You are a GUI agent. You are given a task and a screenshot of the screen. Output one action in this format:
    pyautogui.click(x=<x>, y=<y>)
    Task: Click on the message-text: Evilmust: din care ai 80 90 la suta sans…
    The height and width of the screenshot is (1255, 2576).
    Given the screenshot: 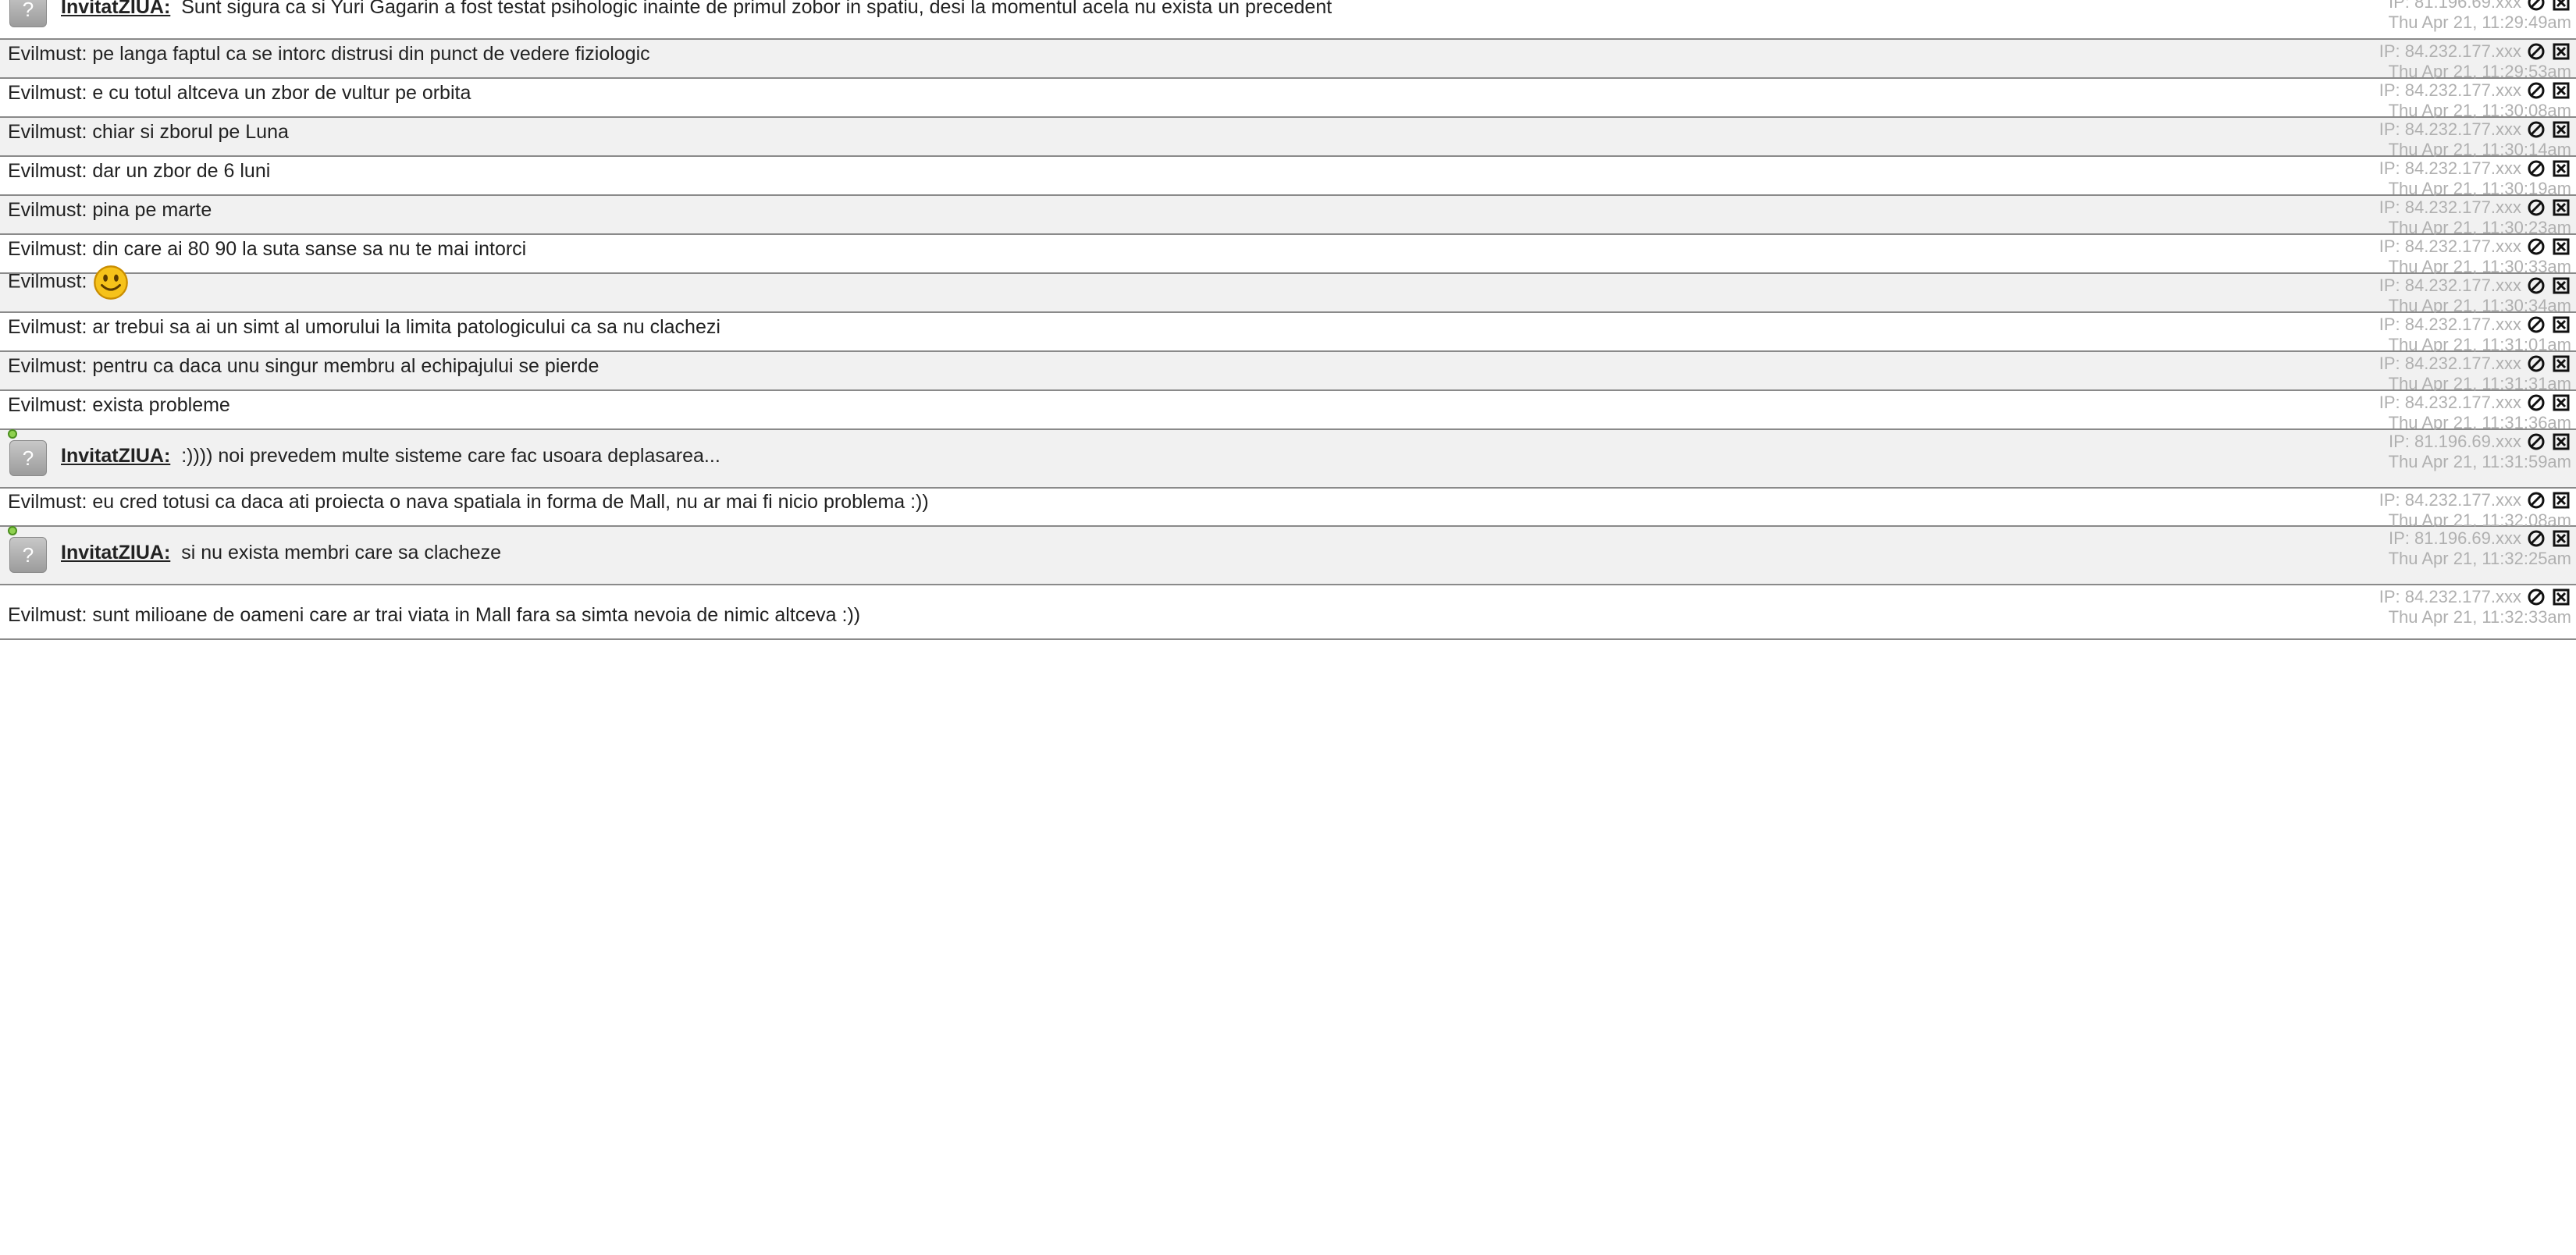 What is the action you would take?
    pyautogui.click(x=267, y=248)
    